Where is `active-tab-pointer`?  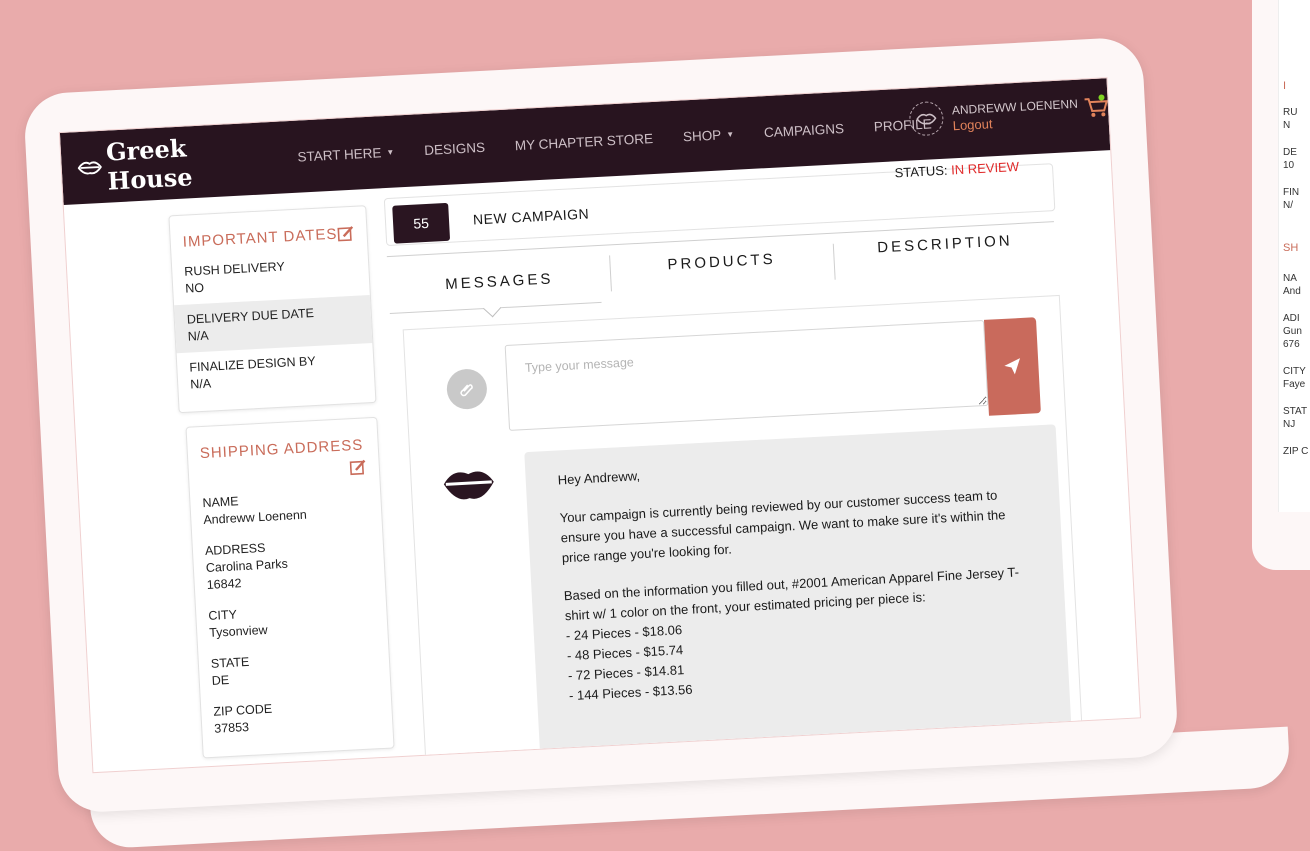 active-tab-pointer is located at coordinates (492, 308).